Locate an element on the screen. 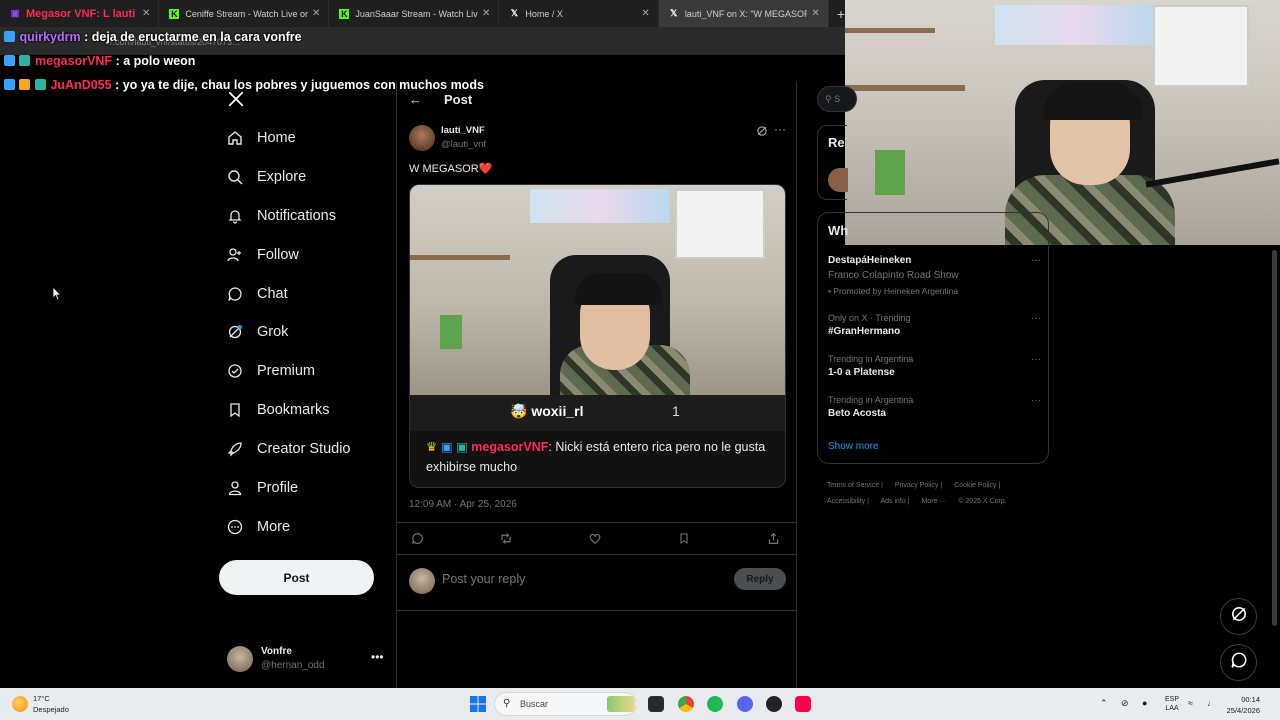  chevron-up-icon: ⌃ is located at coordinates (1104, 703).